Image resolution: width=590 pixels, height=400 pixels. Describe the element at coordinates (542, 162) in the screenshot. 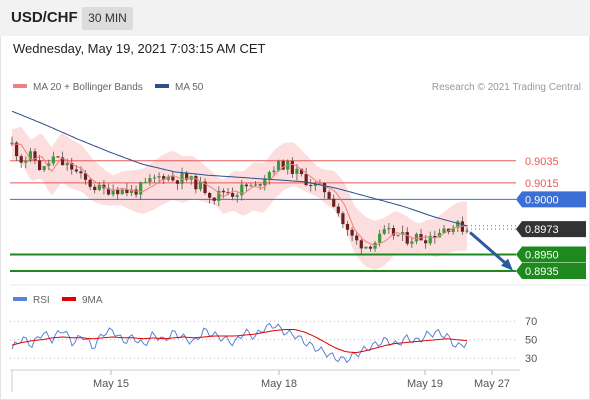

I see `level-label-0.9035: 0.9035` at that location.